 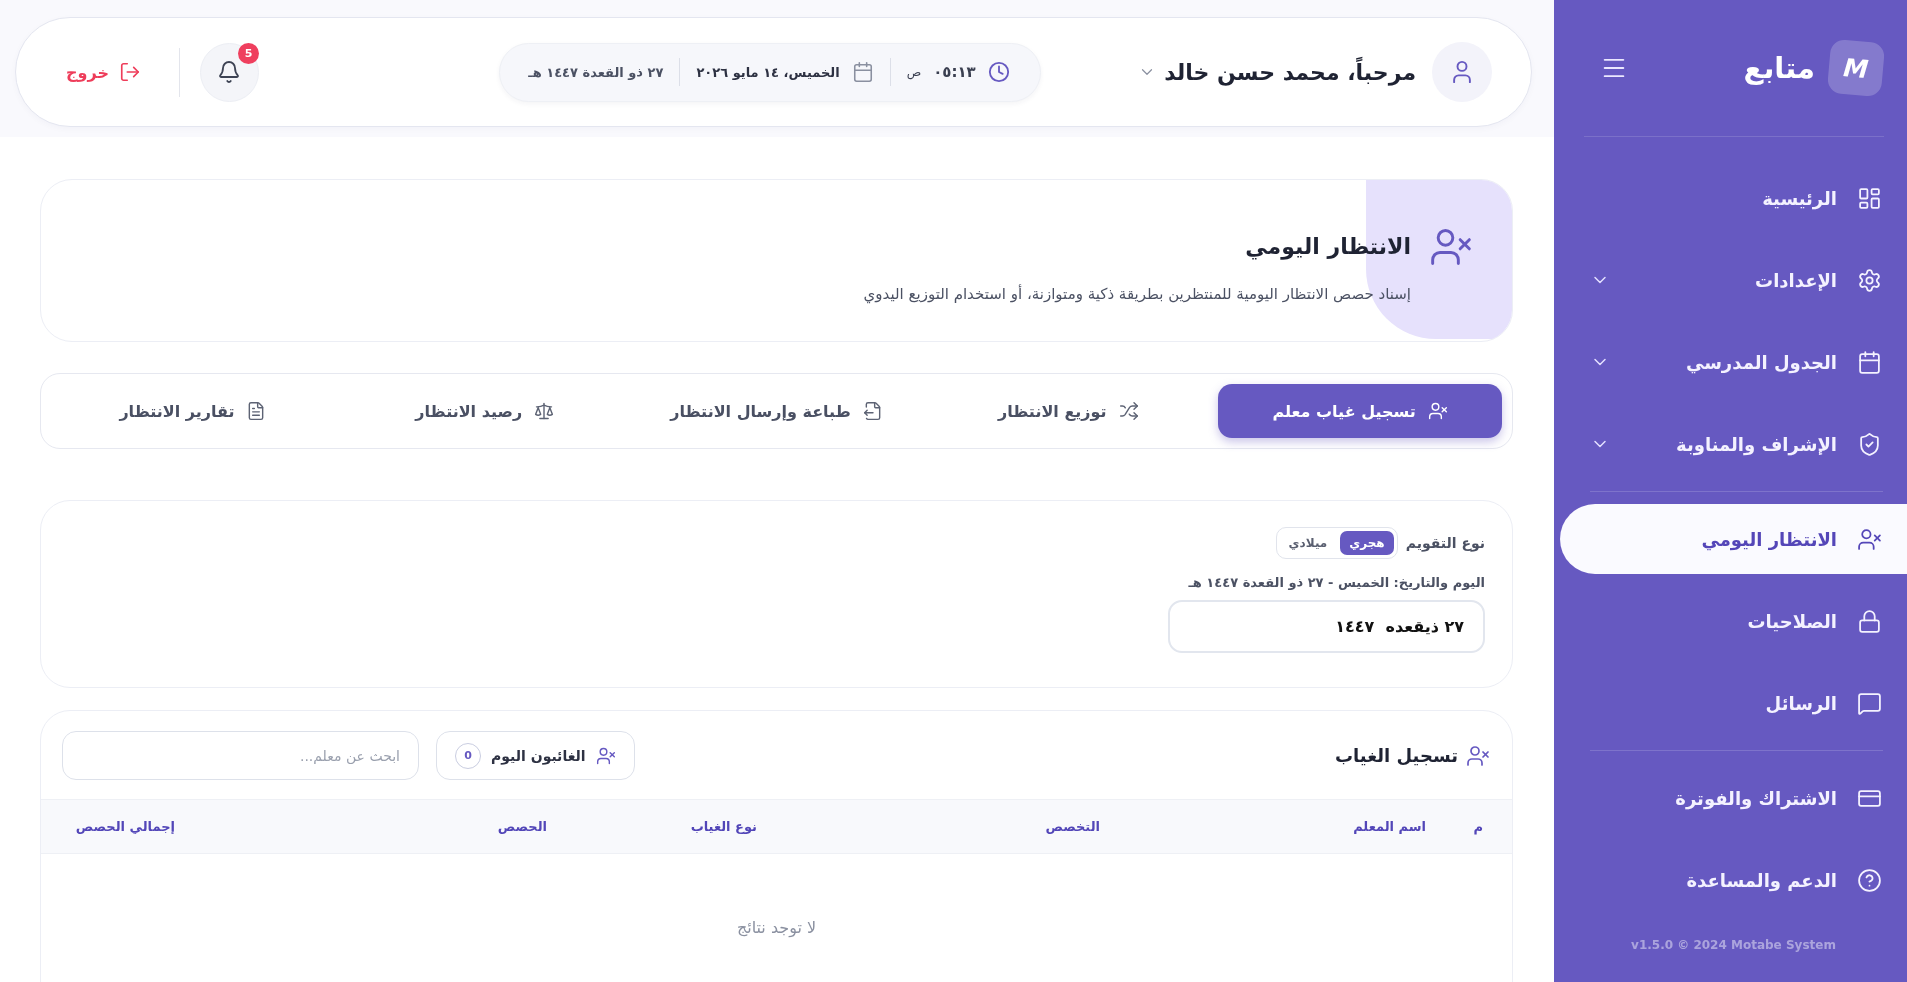 I want to click on clock-icon, so click(x=998, y=72).